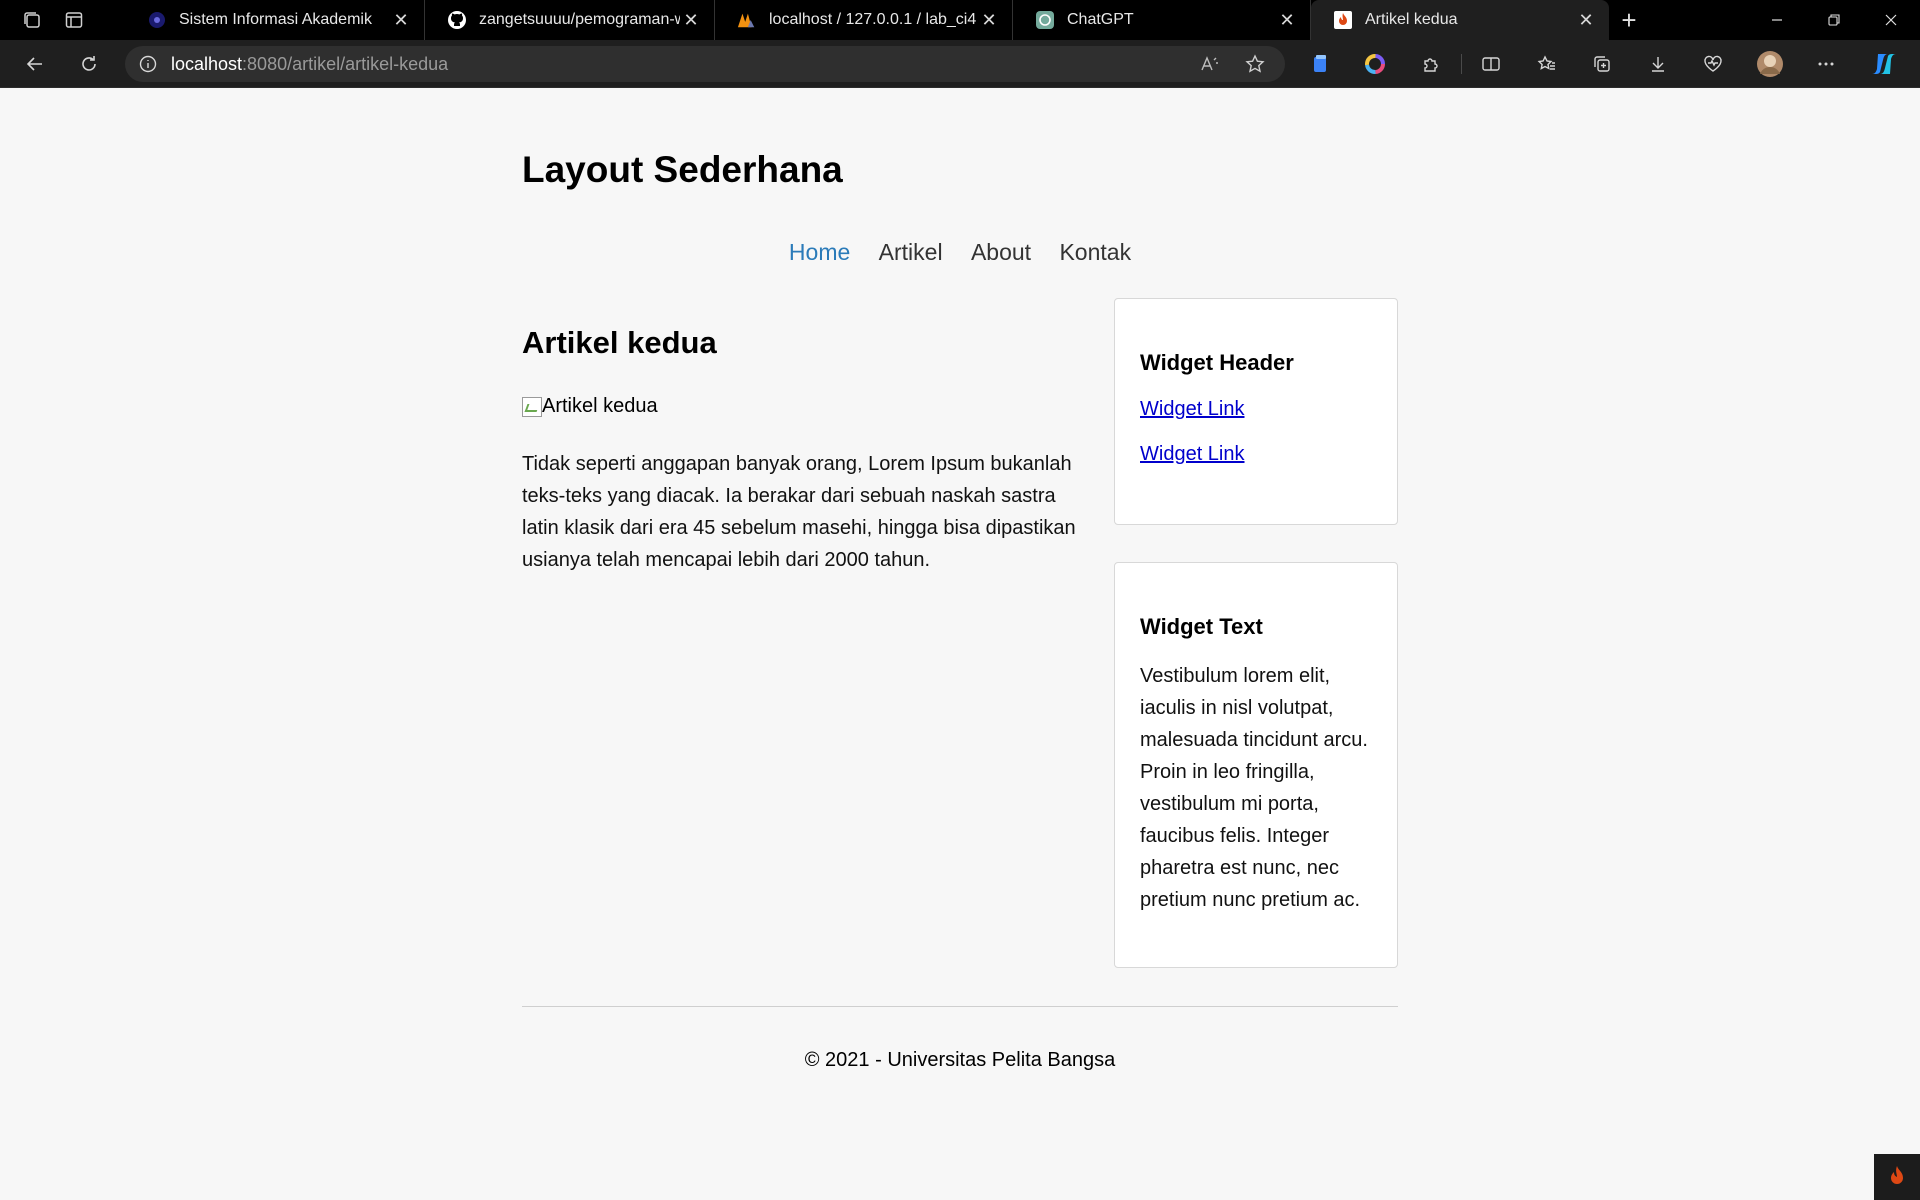 This screenshot has height=1200, width=1920. Describe the element at coordinates (1884, 64) in the screenshot. I see `copilot-icon` at that location.